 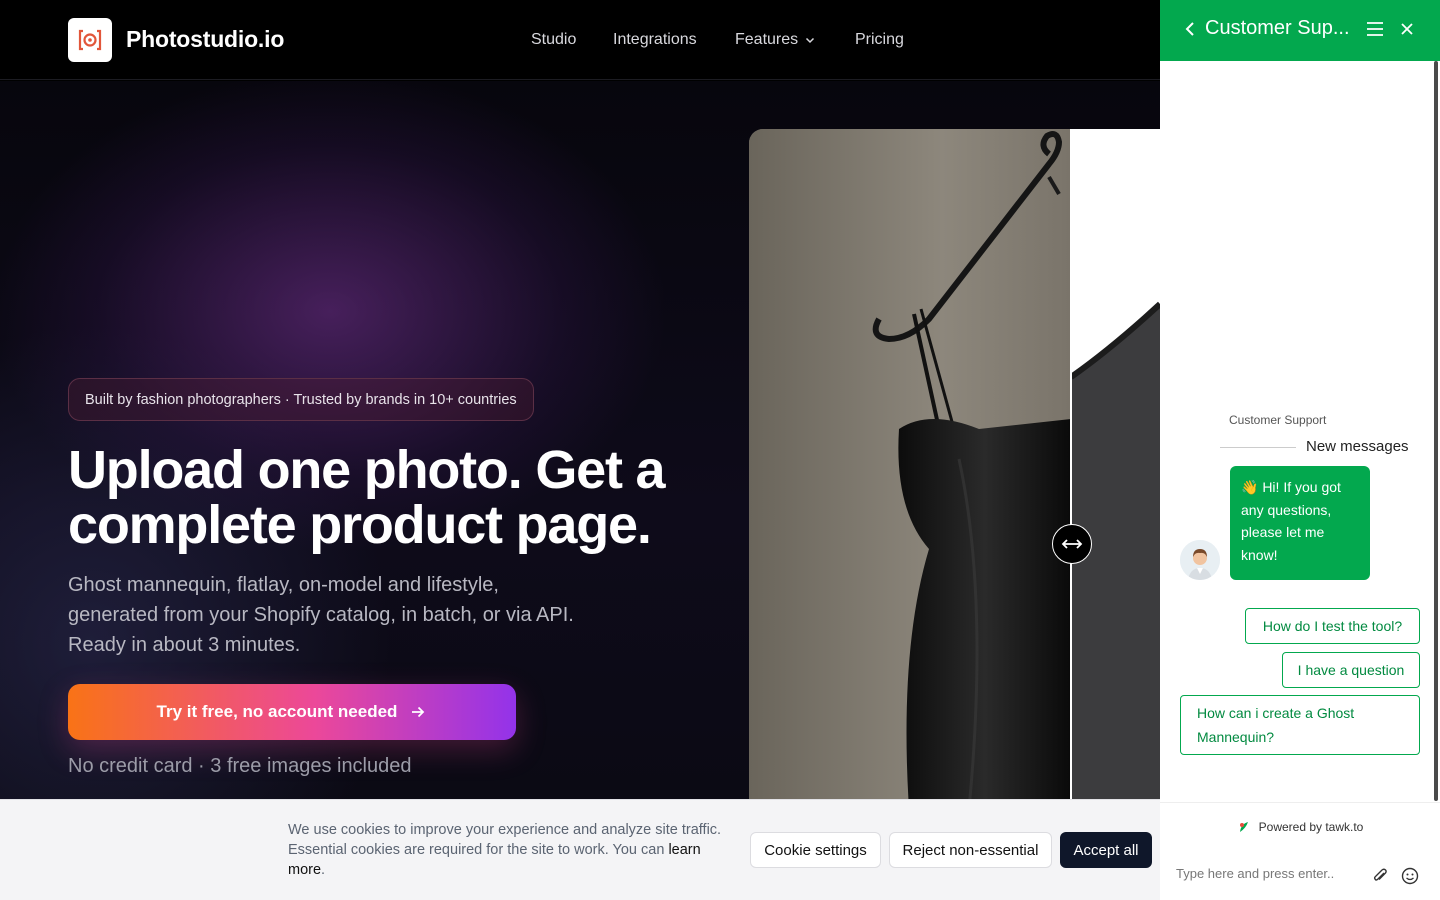 I want to click on powered-by: Powered by tawk.to, so click(x=1300, y=826).